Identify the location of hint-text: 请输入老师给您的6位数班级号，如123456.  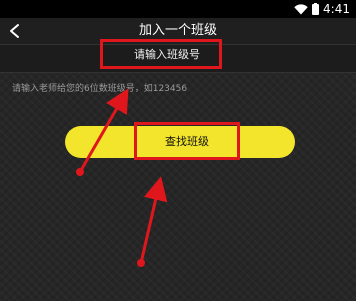
(100, 89).